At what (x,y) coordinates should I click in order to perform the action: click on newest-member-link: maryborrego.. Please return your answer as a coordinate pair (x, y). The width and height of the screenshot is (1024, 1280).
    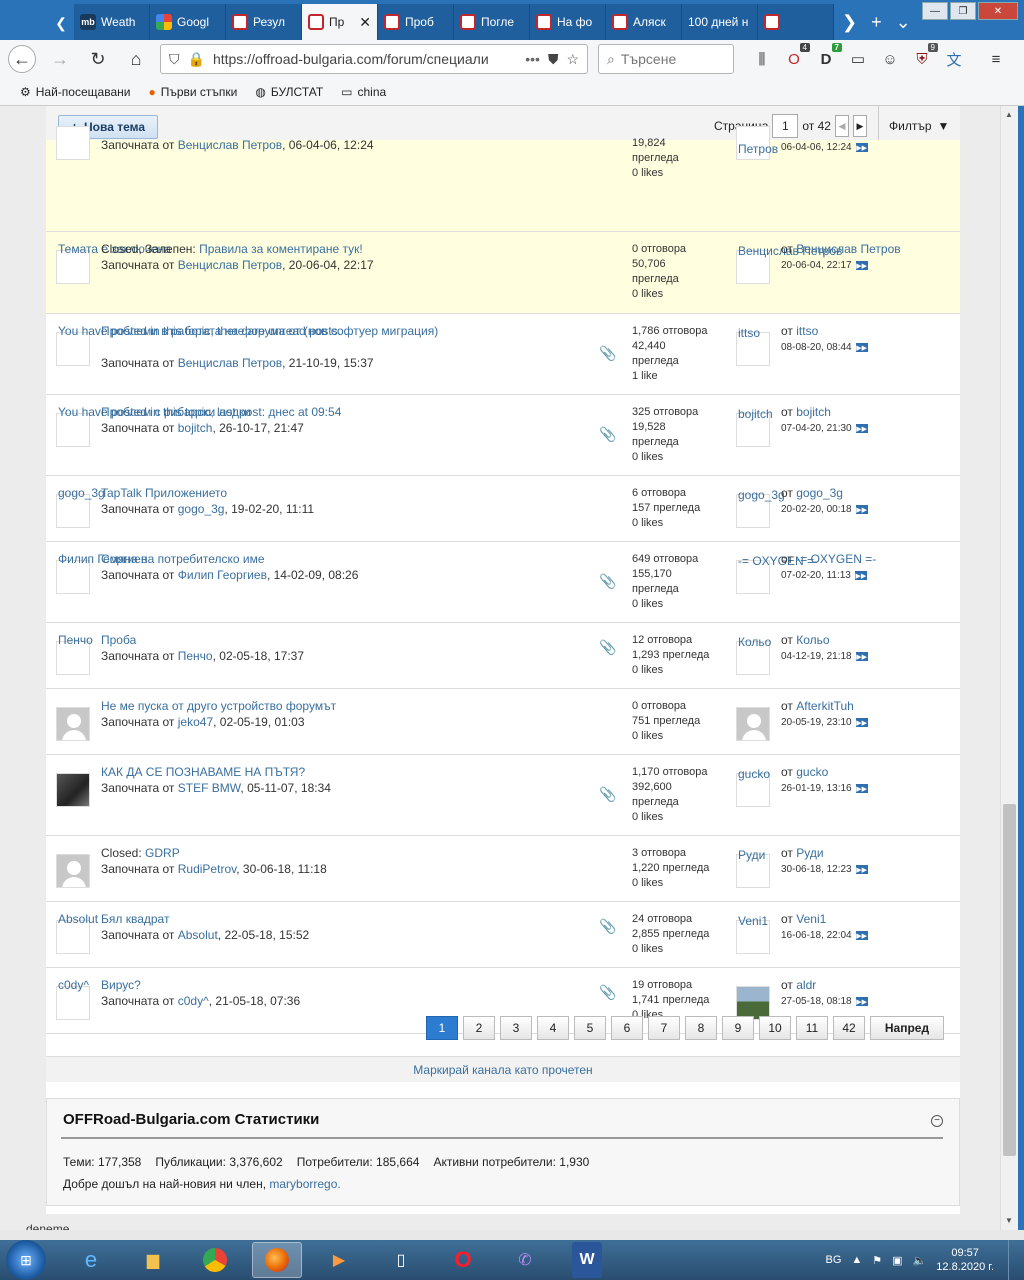
    Looking at the image, I should click on (304, 1184).